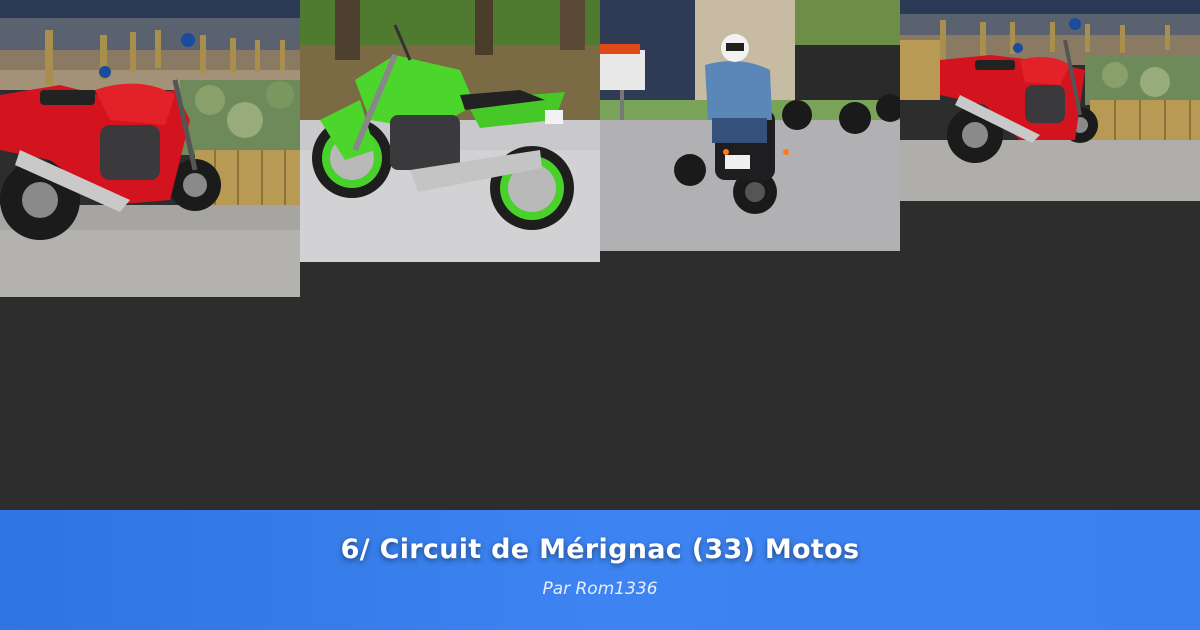  What do you see at coordinates (600, 549) in the screenshot?
I see `album-title: 6/ Circuit de Mérignac (33) Motos` at bounding box center [600, 549].